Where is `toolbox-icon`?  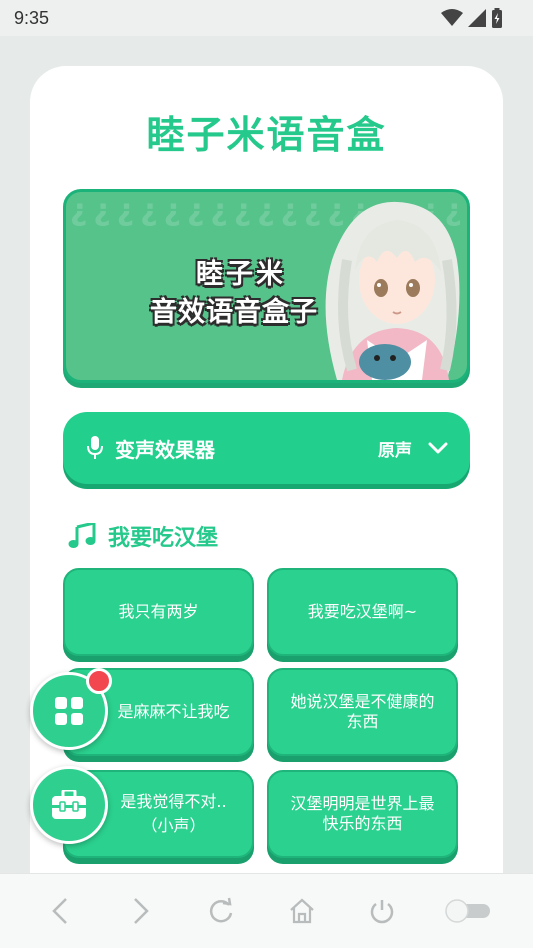
toolbox-icon is located at coordinates (69, 804).